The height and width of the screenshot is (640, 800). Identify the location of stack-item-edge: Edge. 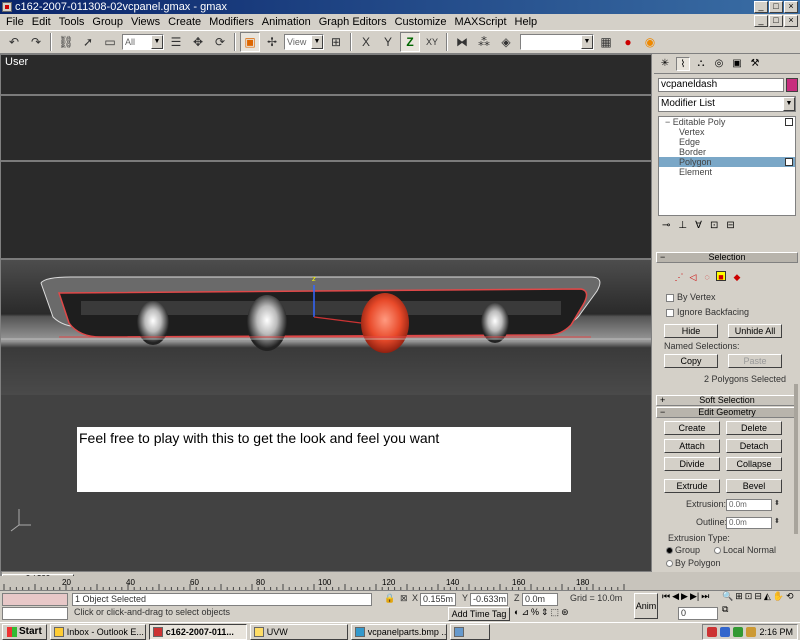
(727, 142).